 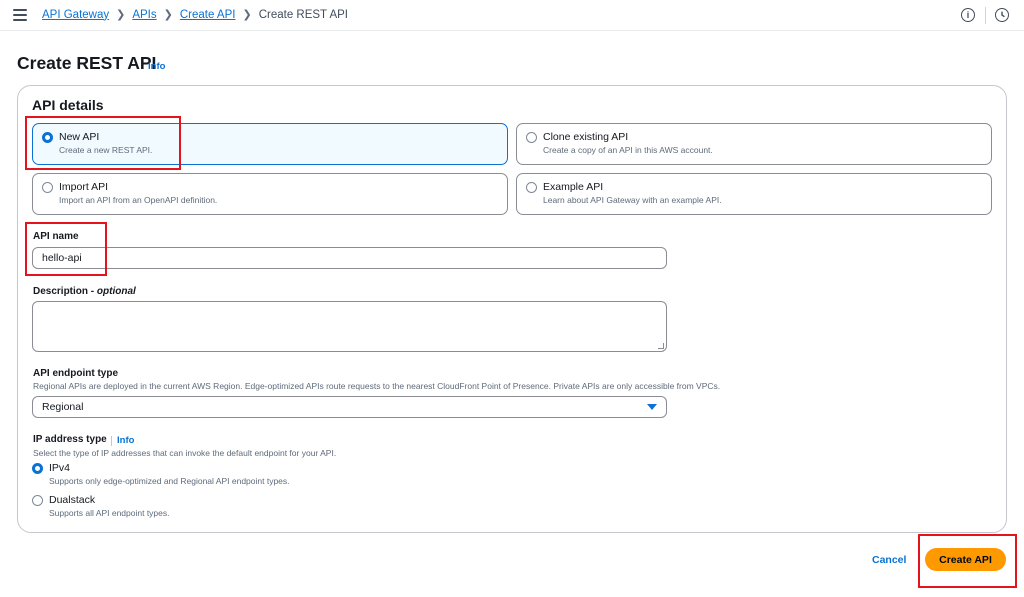 What do you see at coordinates (47, 187) in the screenshot?
I see `import-api-radio` at bounding box center [47, 187].